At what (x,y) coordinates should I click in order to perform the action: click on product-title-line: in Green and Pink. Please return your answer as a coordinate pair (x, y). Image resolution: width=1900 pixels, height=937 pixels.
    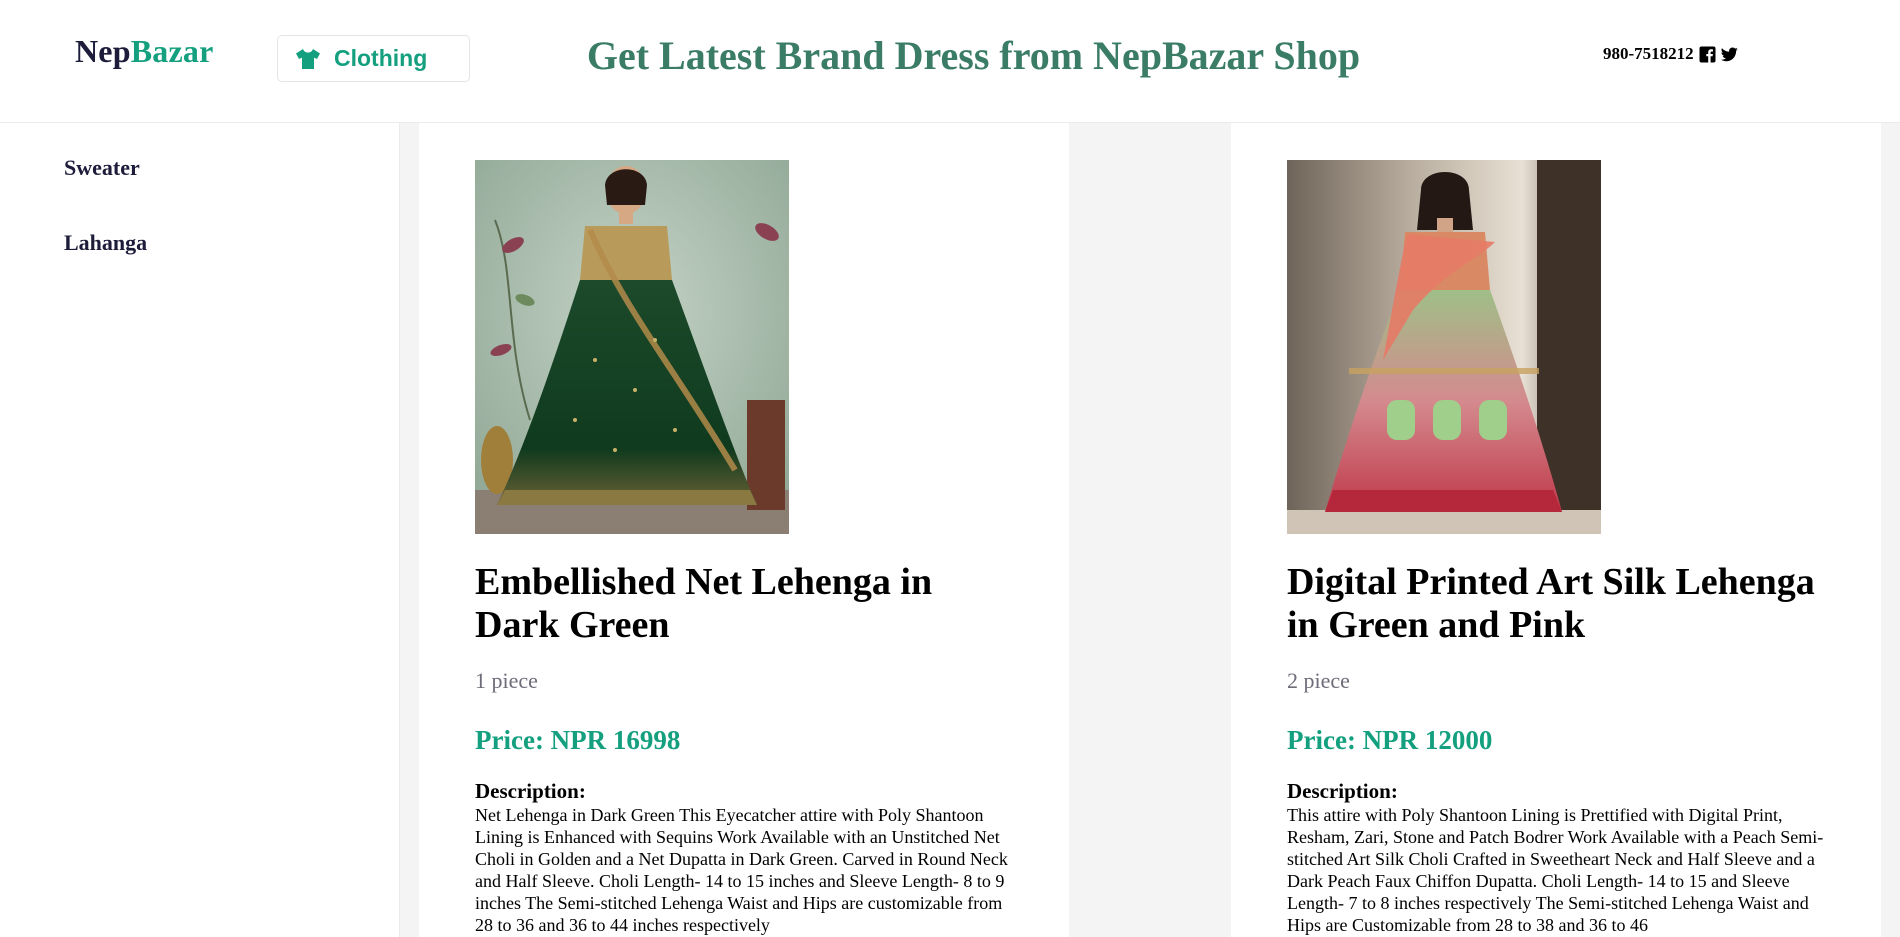
    Looking at the image, I should click on (1436, 625).